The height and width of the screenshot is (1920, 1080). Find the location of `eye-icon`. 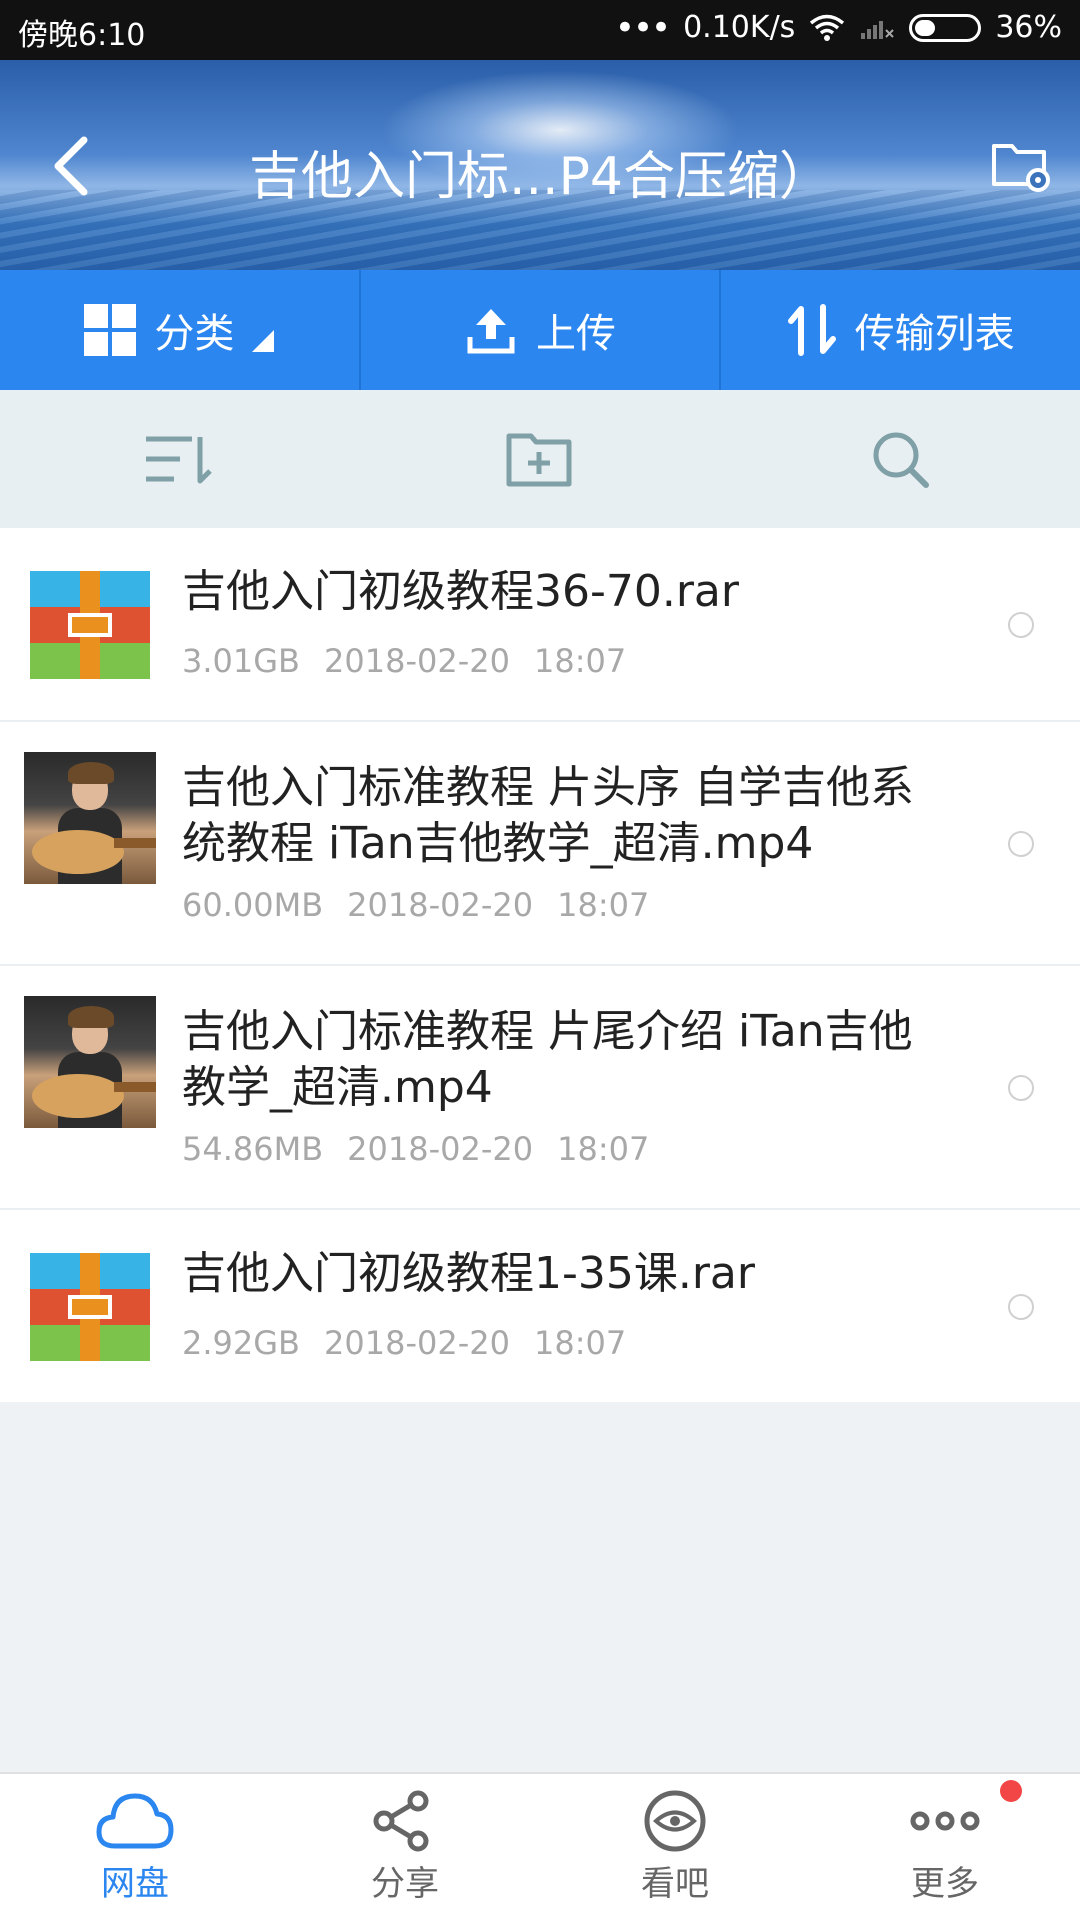

eye-icon is located at coordinates (675, 1821).